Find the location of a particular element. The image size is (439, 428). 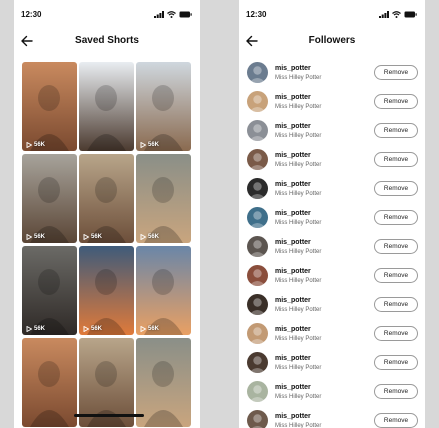

status-time: 12:30 is located at coordinates (31, 14).